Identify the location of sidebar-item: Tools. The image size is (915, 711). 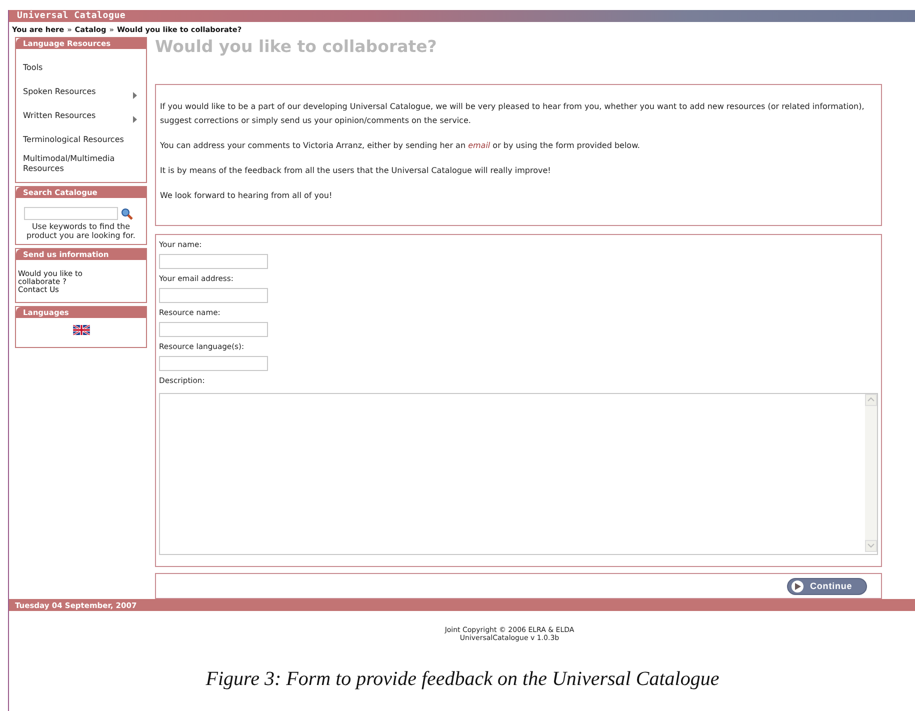
(84, 68).